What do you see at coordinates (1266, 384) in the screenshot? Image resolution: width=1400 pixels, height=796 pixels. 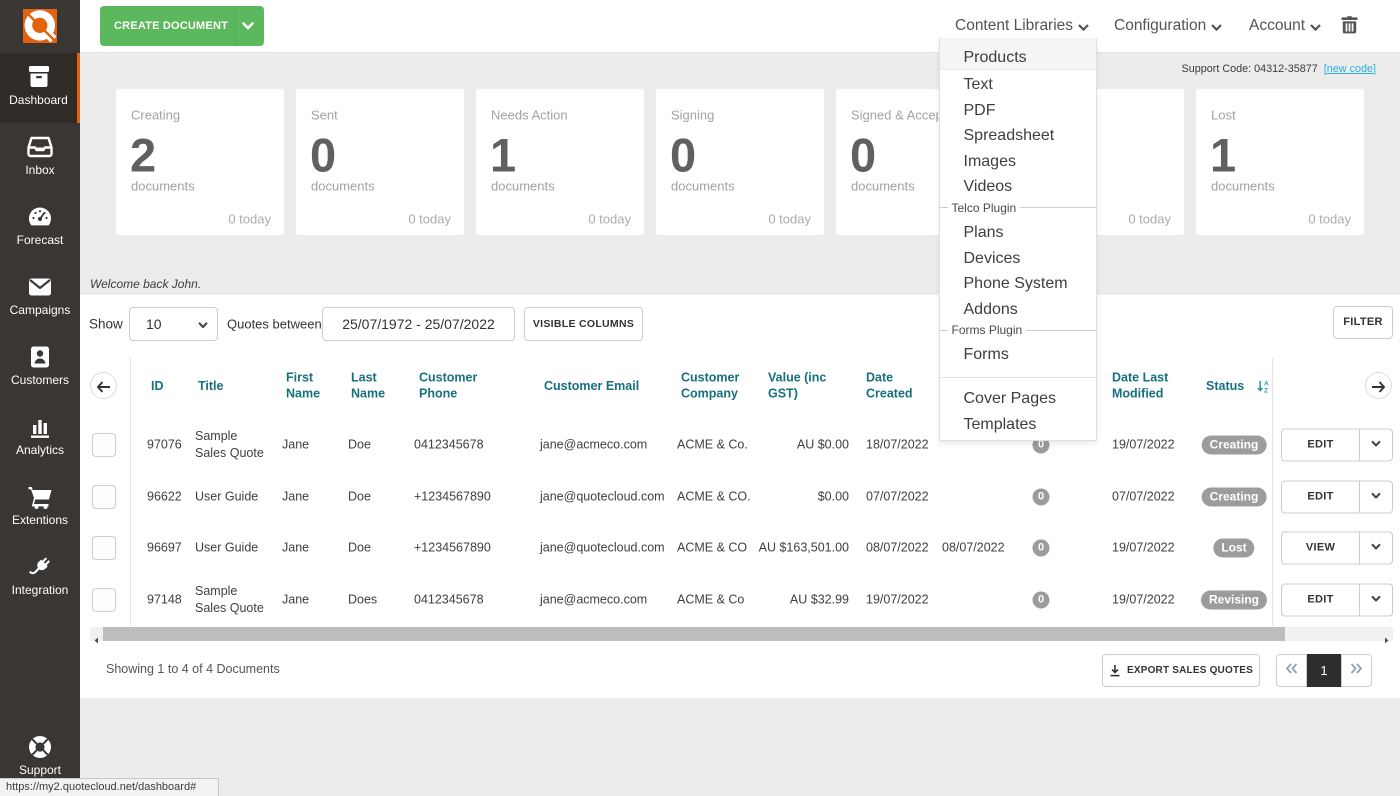 I see `svg-text: A` at bounding box center [1266, 384].